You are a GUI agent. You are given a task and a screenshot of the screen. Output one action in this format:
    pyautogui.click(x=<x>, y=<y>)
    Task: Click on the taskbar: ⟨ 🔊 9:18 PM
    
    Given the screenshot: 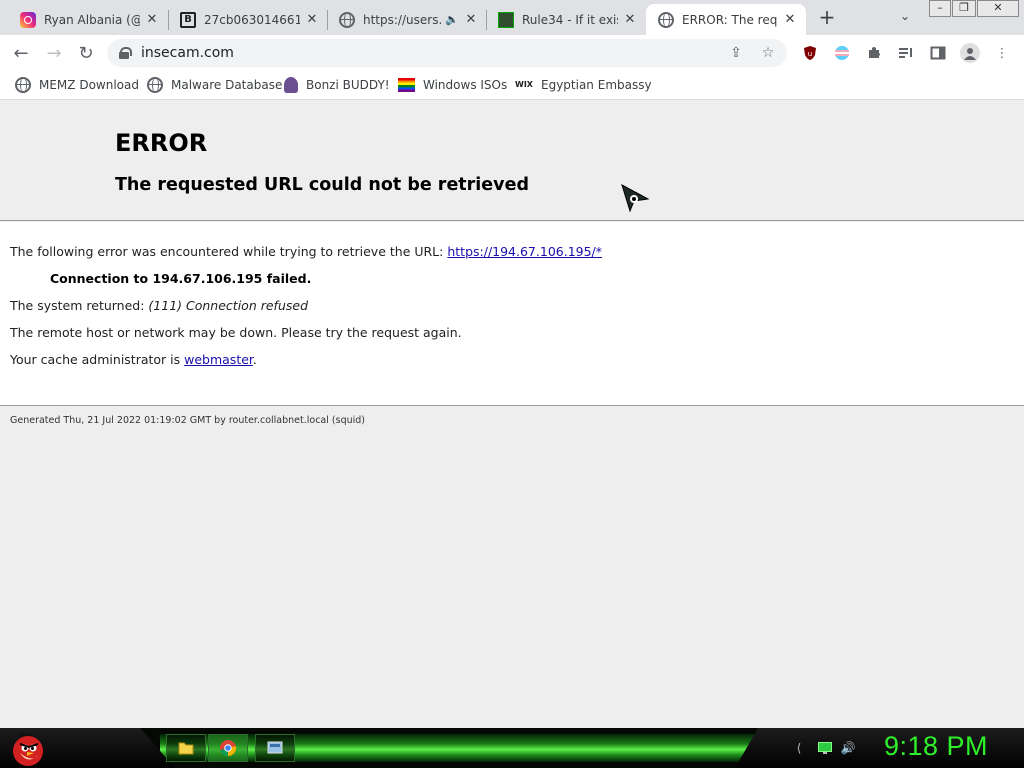 What is the action you would take?
    pyautogui.click(x=512, y=748)
    